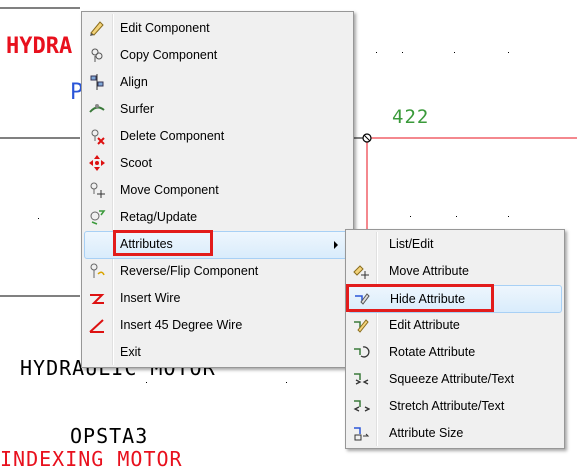 This screenshot has height=471, width=577. Describe the element at coordinates (189, 271) in the screenshot. I see `menu-label: Reverse/Flip Component` at that location.